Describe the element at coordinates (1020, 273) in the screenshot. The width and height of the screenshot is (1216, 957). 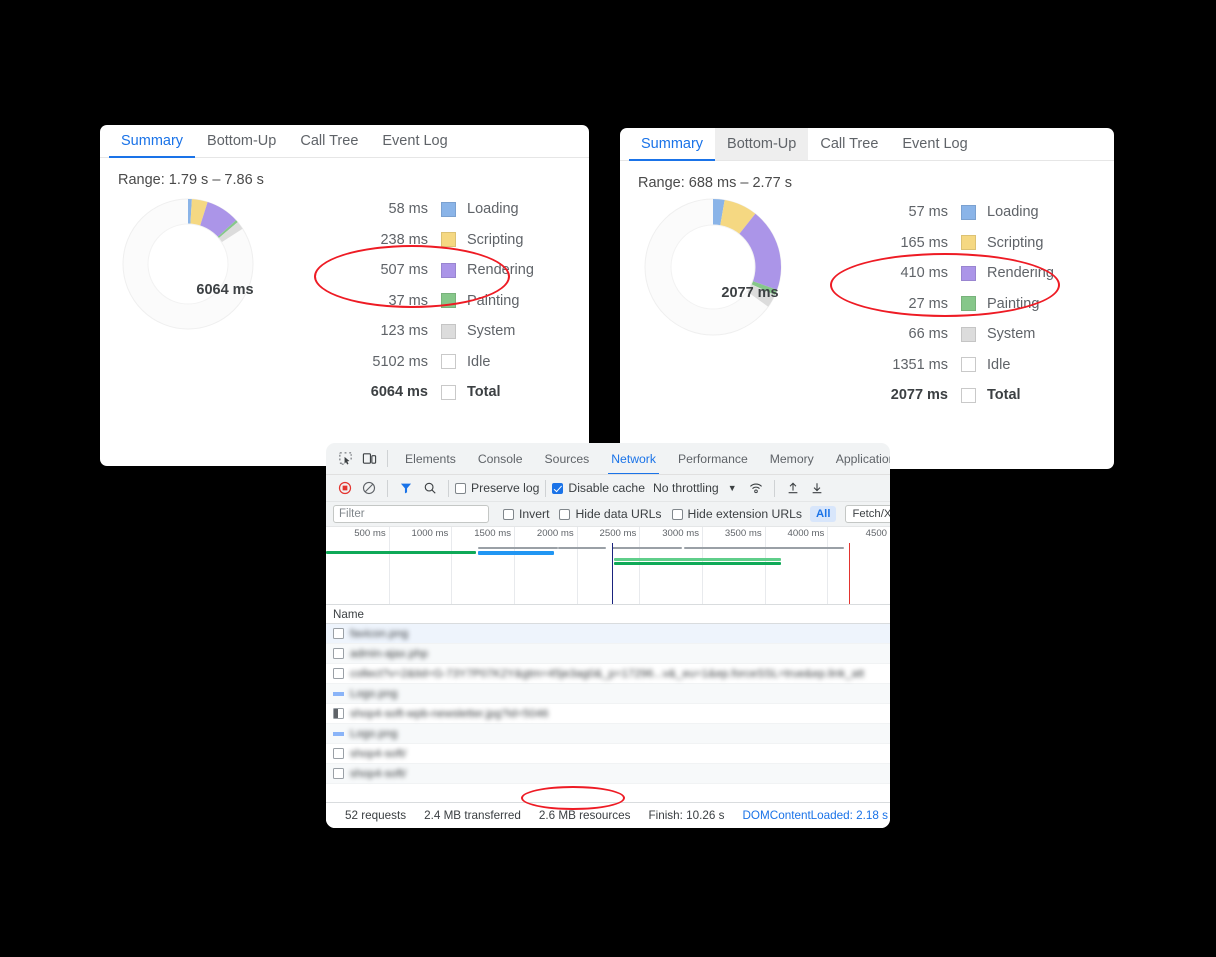
I see `legend-label: Rendering` at that location.